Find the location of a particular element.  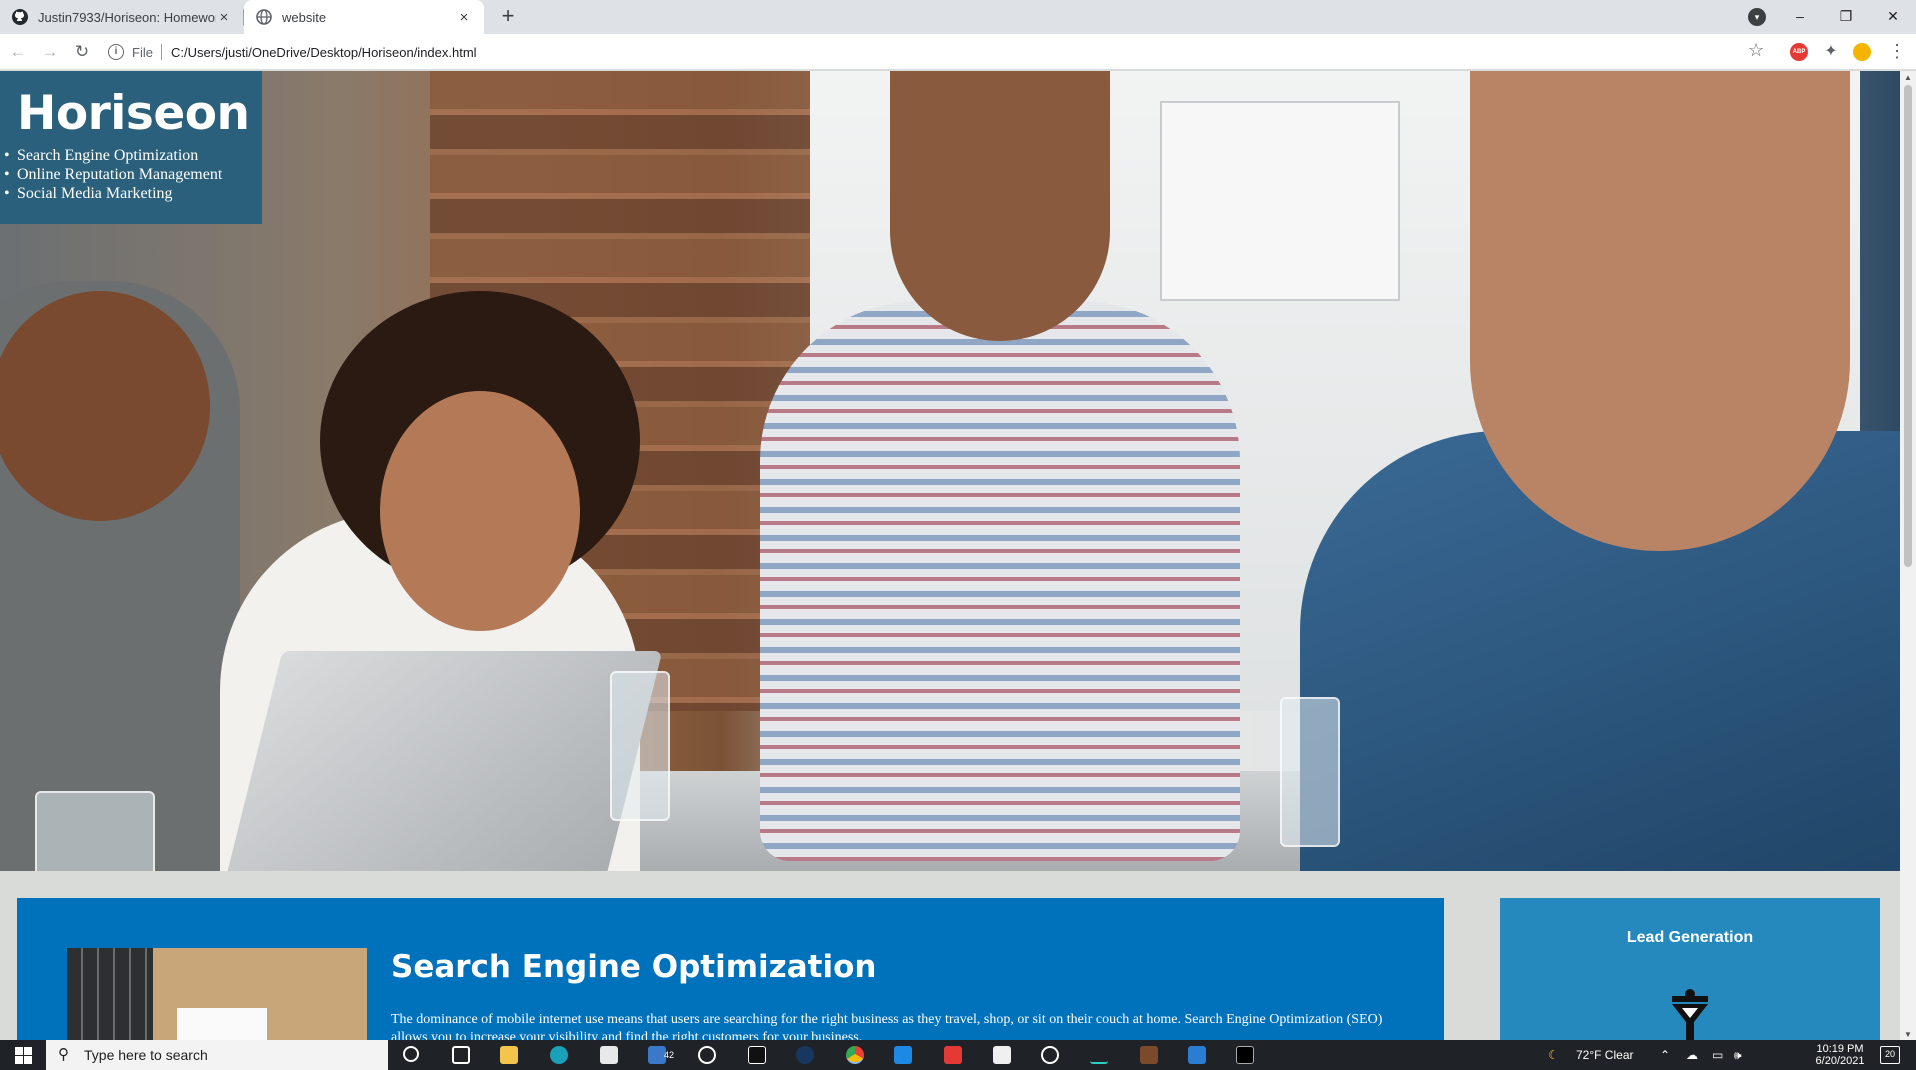

adblock-icon: ABP is located at coordinates (1799, 52).